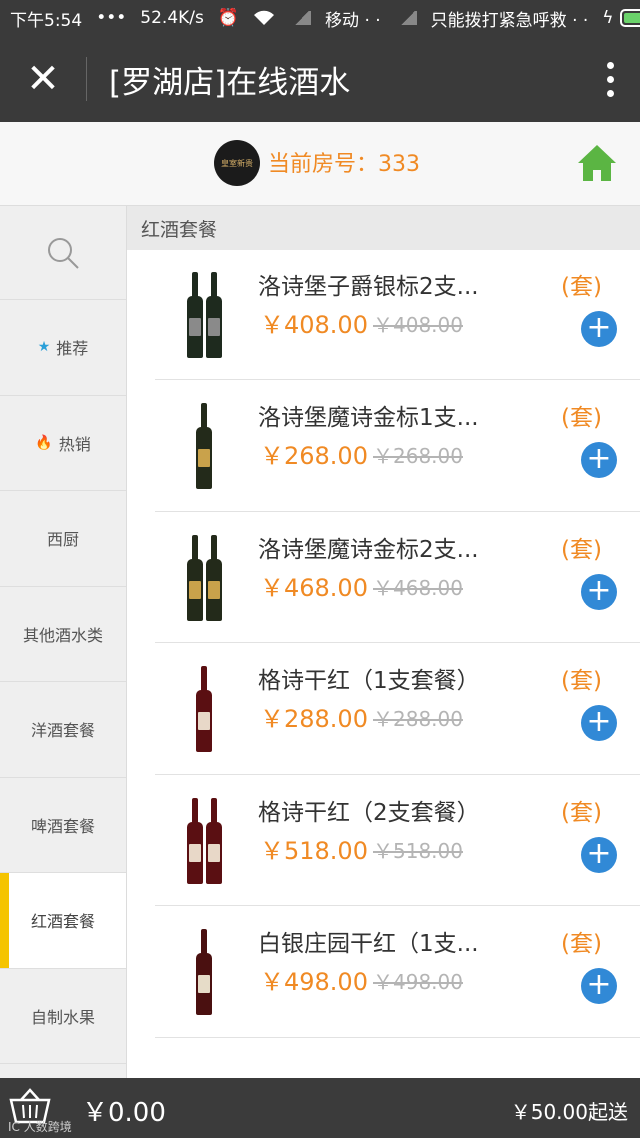 The image size is (640, 1138). Describe the element at coordinates (264, 18) in the screenshot. I see `wifi-icon` at that location.